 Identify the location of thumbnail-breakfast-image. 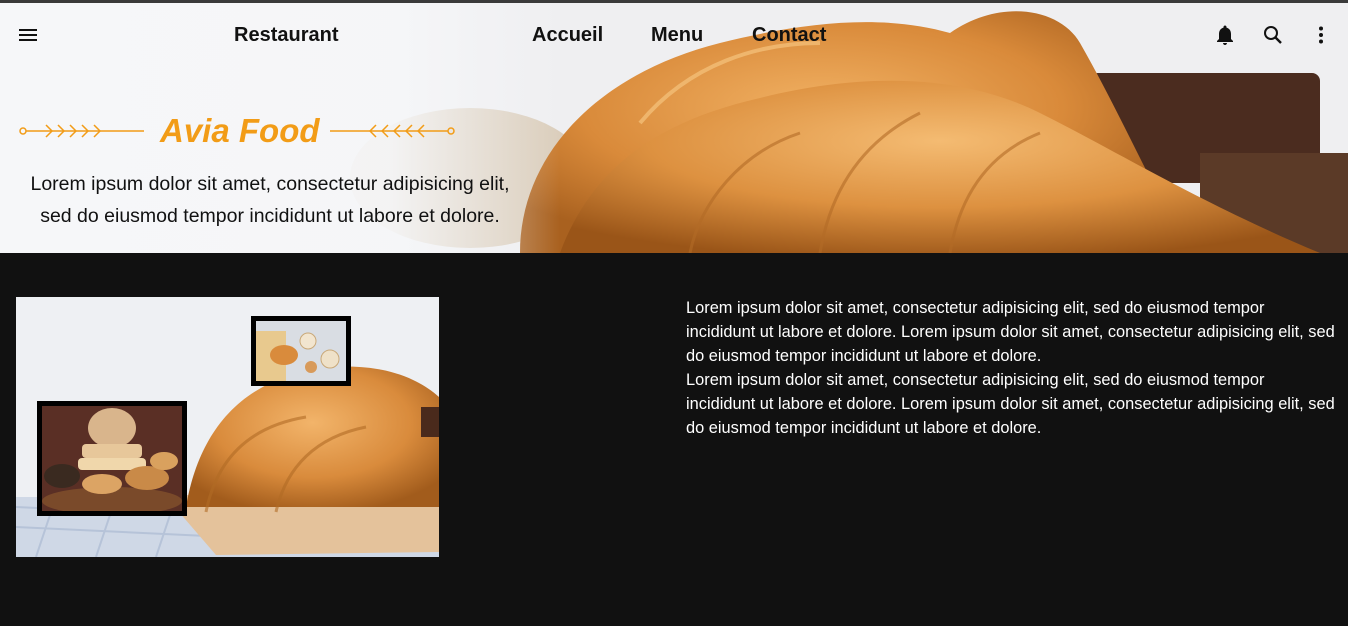
(301, 351).